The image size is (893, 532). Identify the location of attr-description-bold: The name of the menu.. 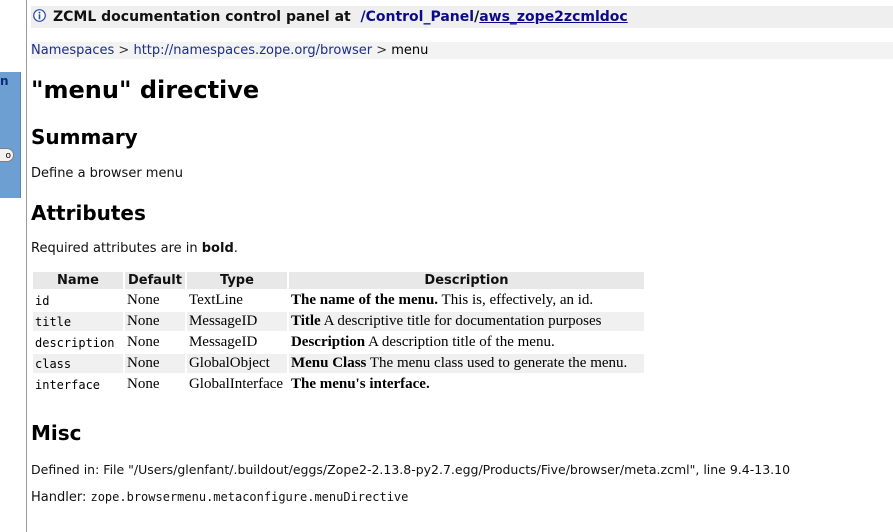
(364, 300).